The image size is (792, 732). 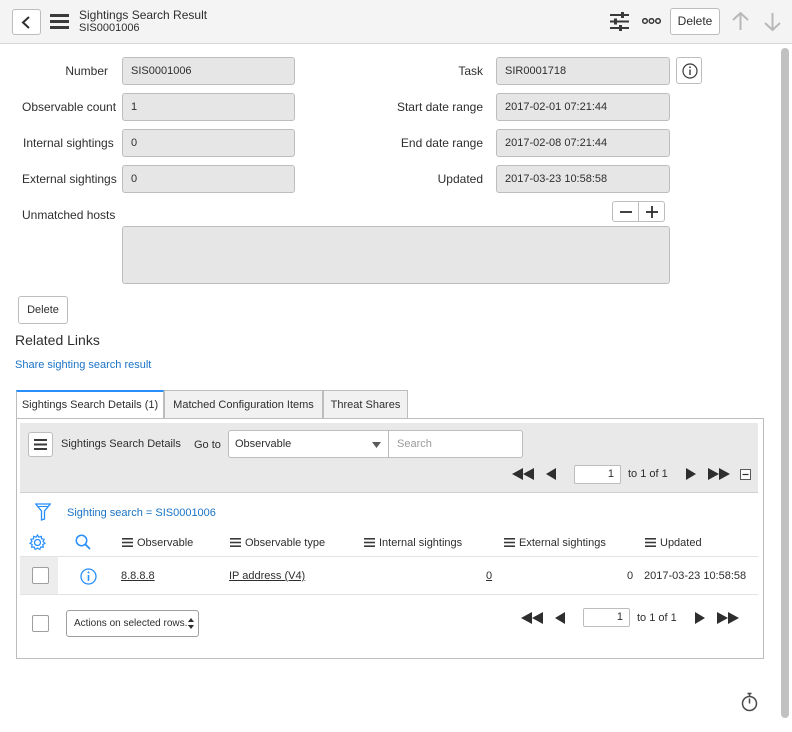 What do you see at coordinates (308, 444) in the screenshot?
I see `goto-field-select: Observable` at bounding box center [308, 444].